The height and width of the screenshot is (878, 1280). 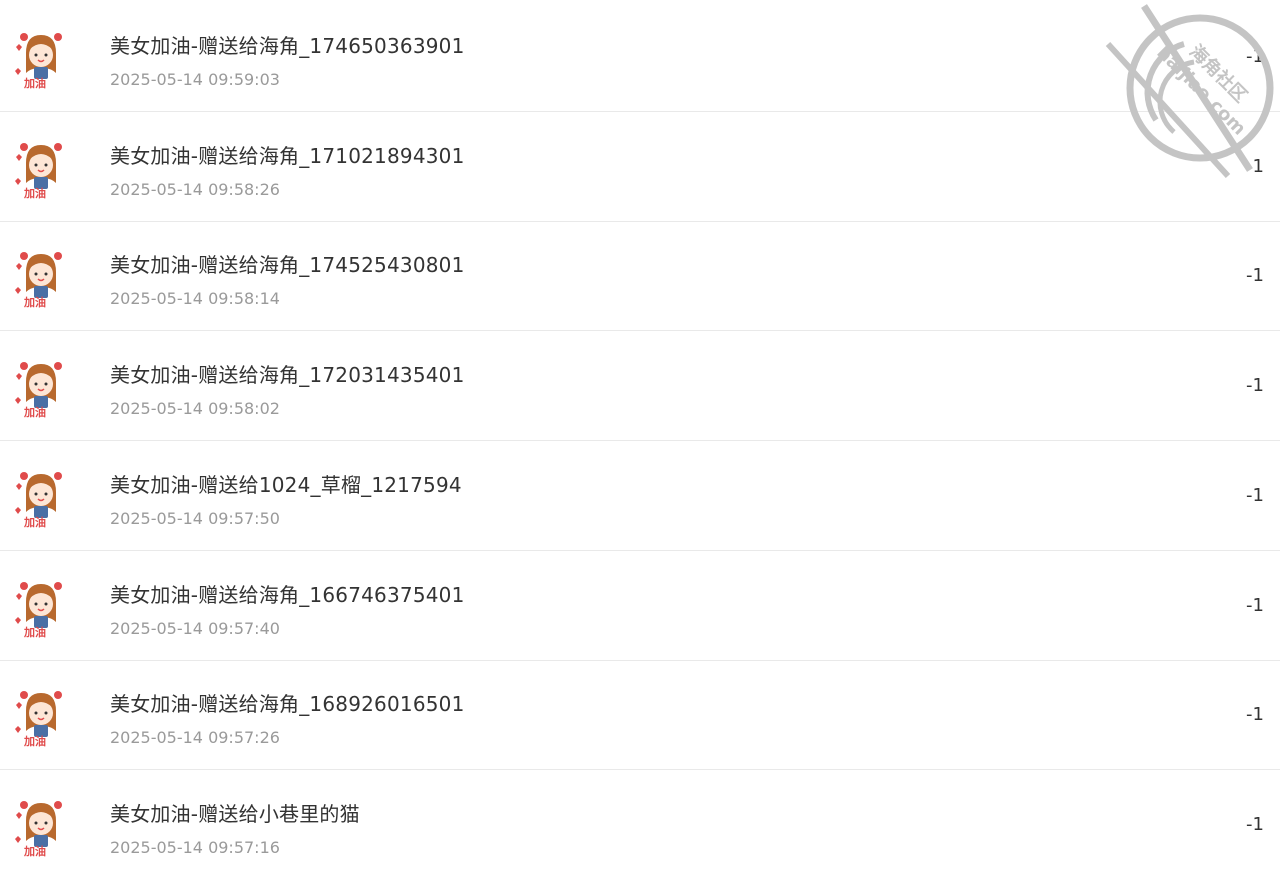 What do you see at coordinates (195, 79) in the screenshot?
I see `record-time: 2025-05-14 09:59:03` at bounding box center [195, 79].